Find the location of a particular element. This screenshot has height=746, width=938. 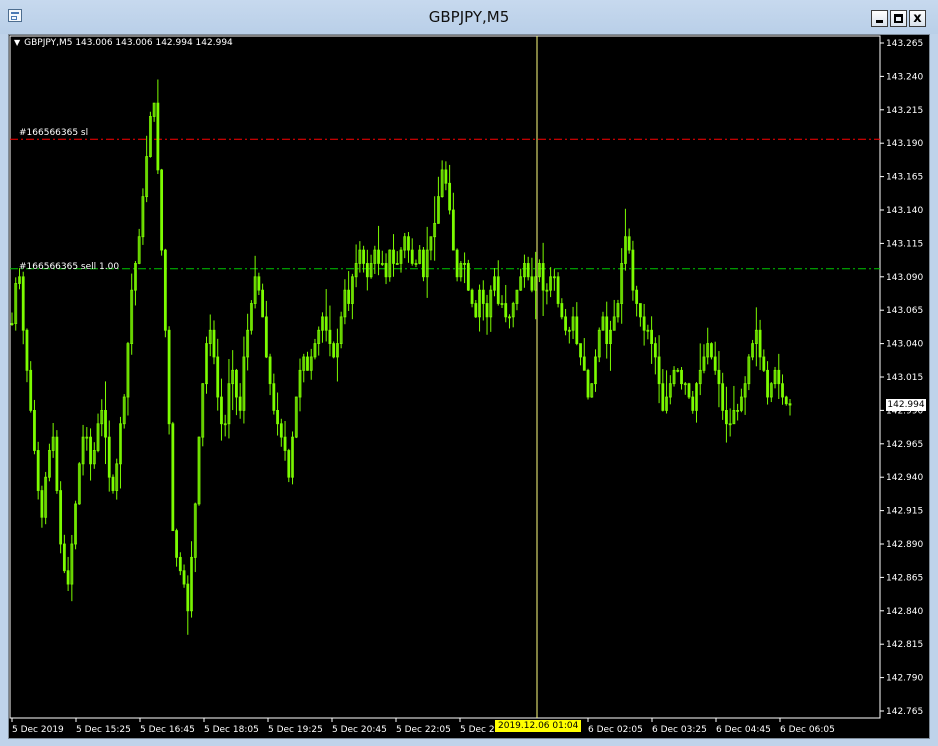

y-tick-label: 143.040 is located at coordinates (904, 345).